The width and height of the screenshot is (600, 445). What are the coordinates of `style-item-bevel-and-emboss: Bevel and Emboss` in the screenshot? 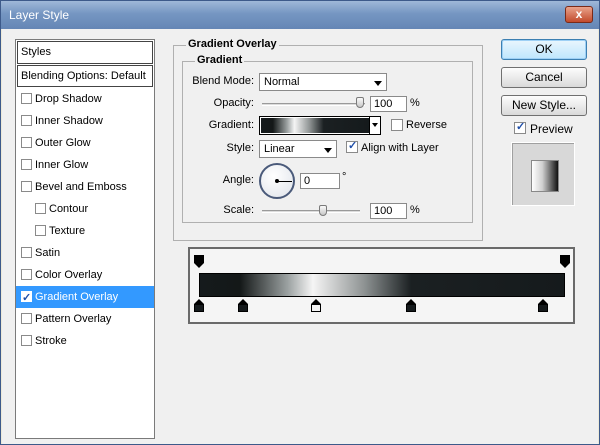 It's located at (85, 187).